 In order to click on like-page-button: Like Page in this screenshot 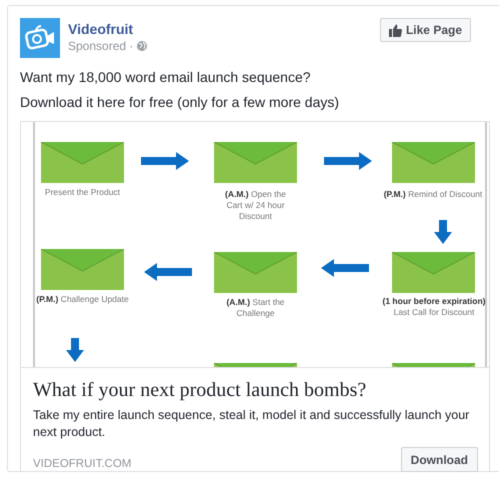, I will do `click(425, 30)`.